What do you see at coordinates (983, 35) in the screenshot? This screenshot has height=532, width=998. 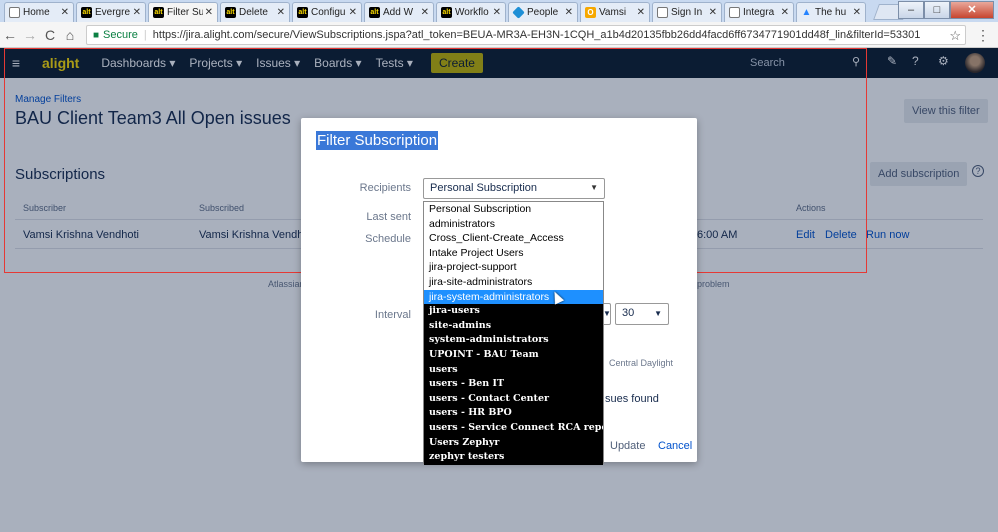 I see `browser-menu-icon: ⋮` at bounding box center [983, 35].